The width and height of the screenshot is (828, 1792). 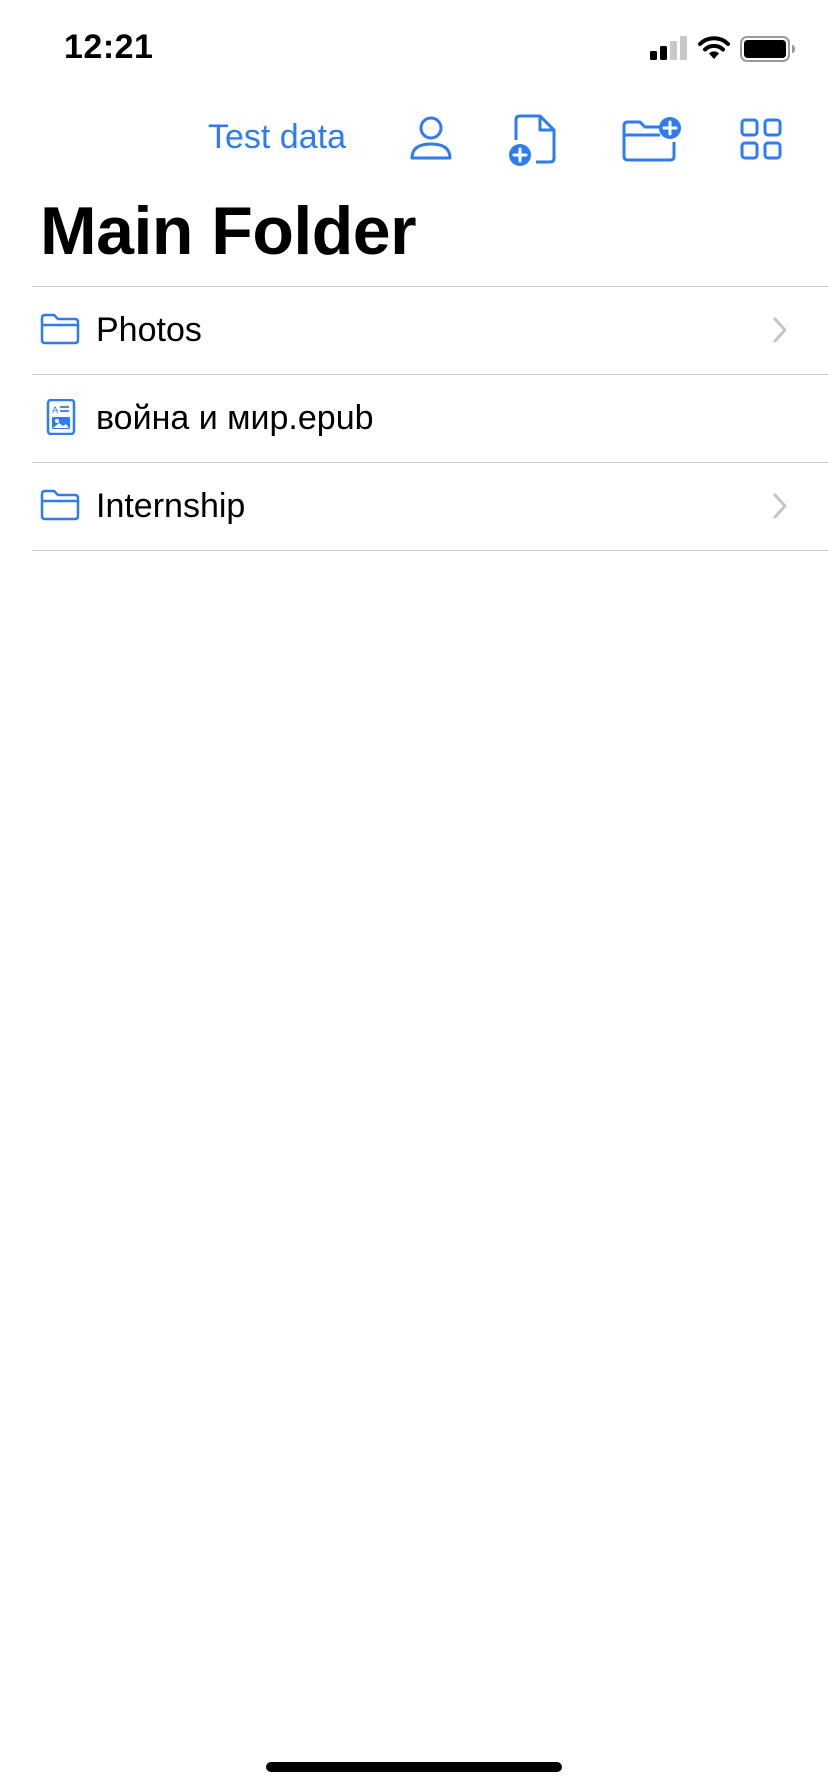 What do you see at coordinates (277, 137) in the screenshot?
I see `test-data-button: Test data` at bounding box center [277, 137].